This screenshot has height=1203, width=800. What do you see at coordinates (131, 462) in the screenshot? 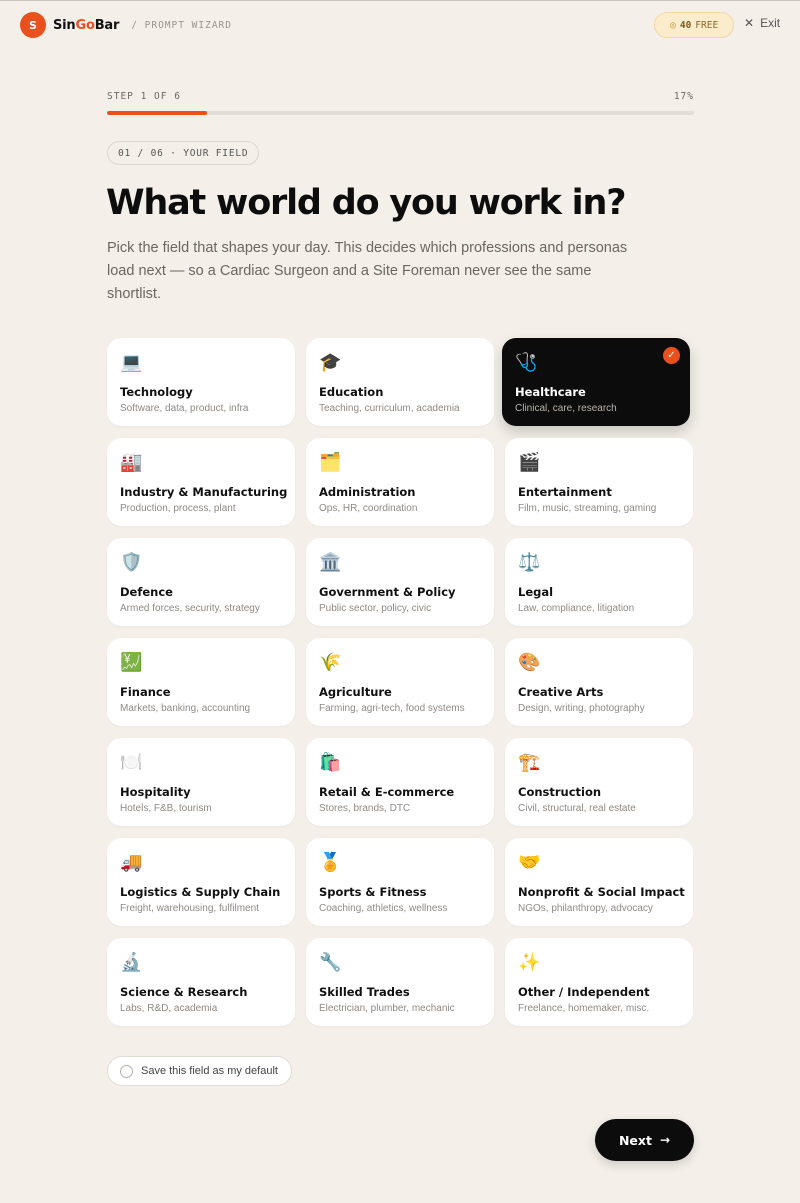
I see `factory-icon: 🏭` at bounding box center [131, 462].